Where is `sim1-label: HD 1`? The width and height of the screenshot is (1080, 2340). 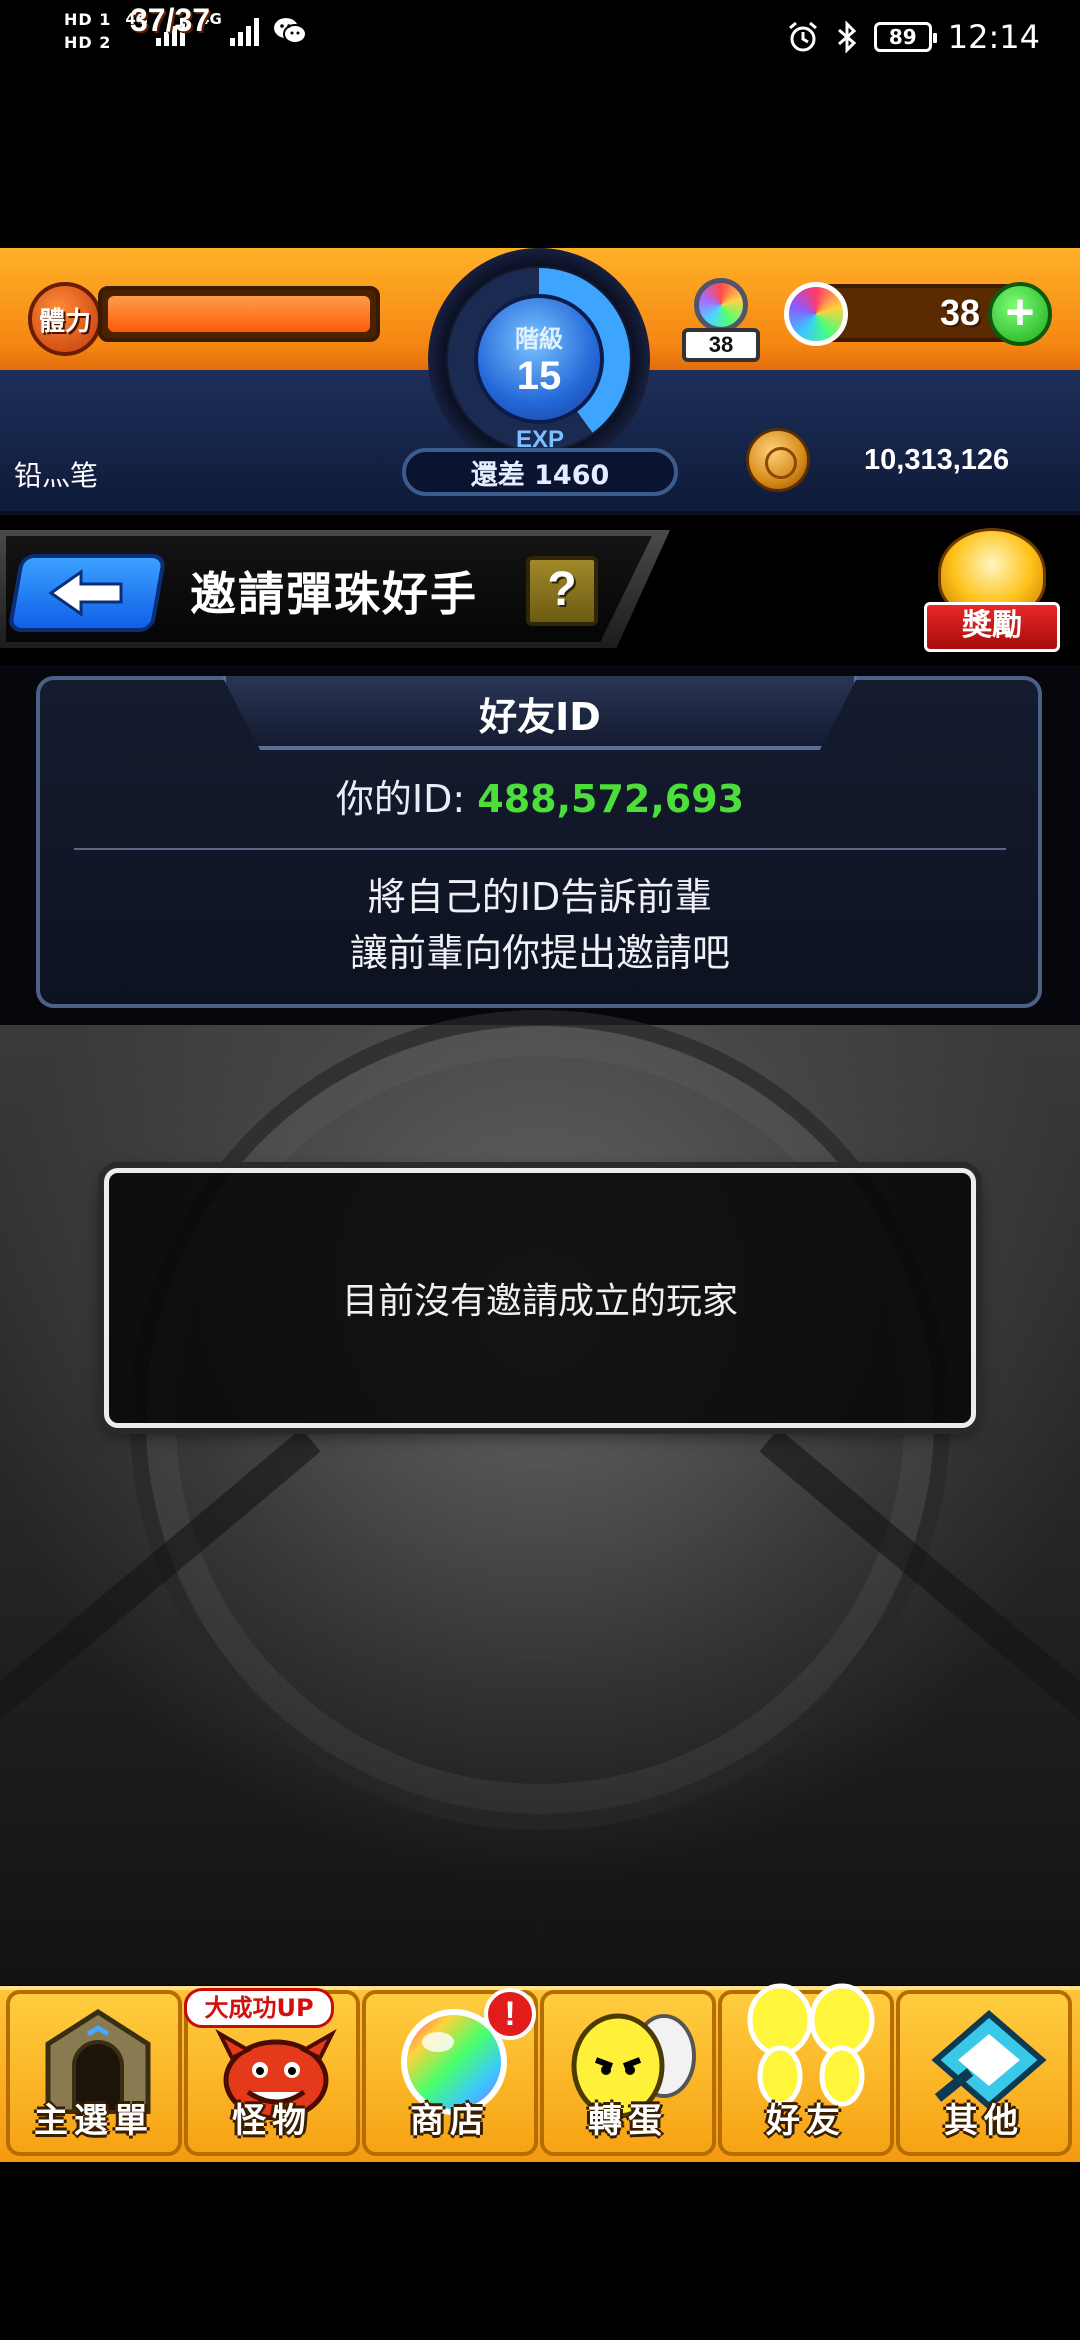 sim1-label: HD 1 is located at coordinates (88, 19).